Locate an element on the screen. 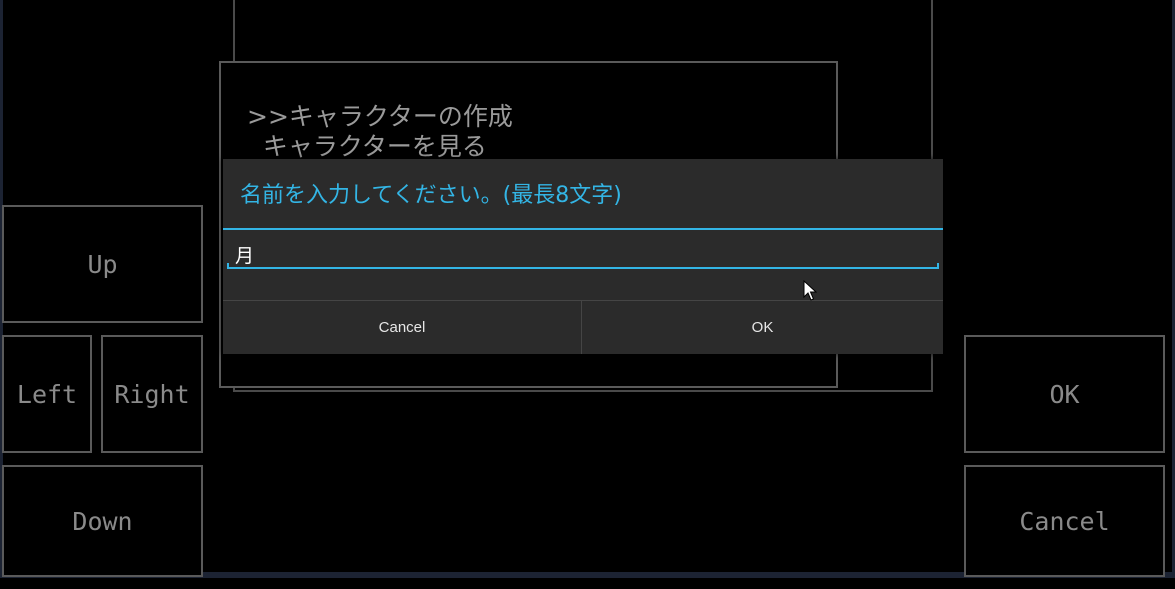  mouse-pointer-icon is located at coordinates (810, 290).